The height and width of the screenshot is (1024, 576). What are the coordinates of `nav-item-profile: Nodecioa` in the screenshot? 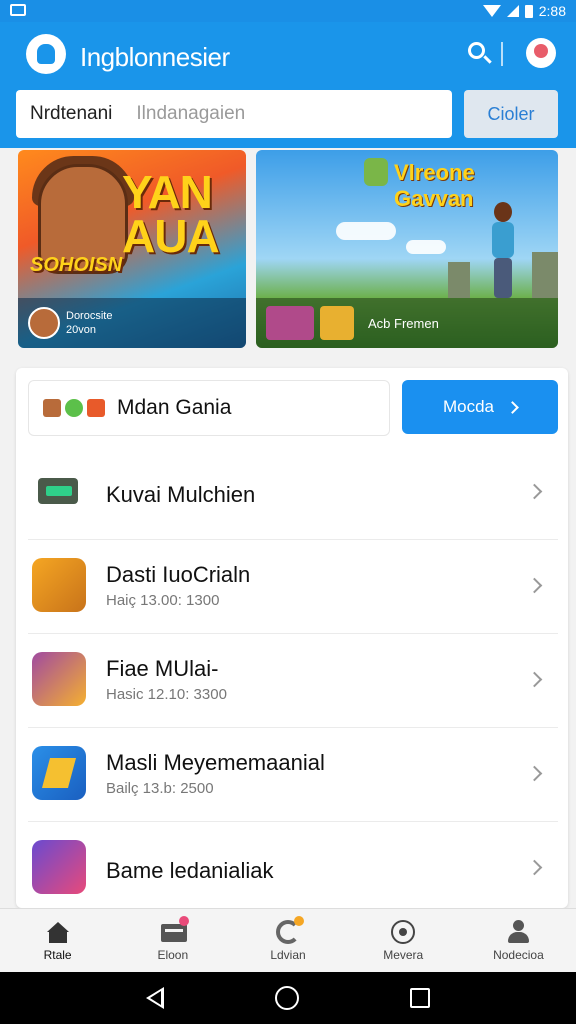 It's located at (518, 940).